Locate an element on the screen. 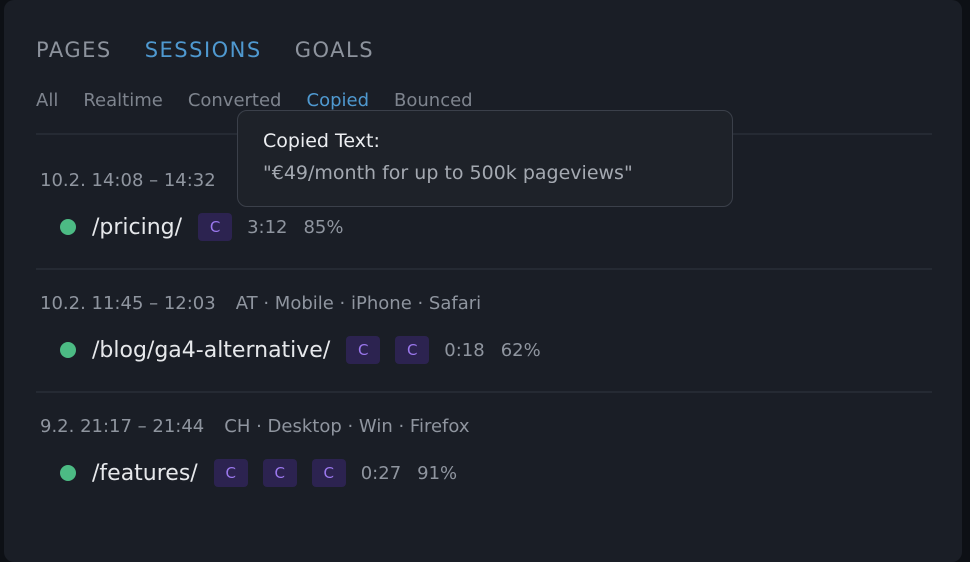 This screenshot has width=970, height=562. filter-realtime: Realtime is located at coordinates (122, 101).